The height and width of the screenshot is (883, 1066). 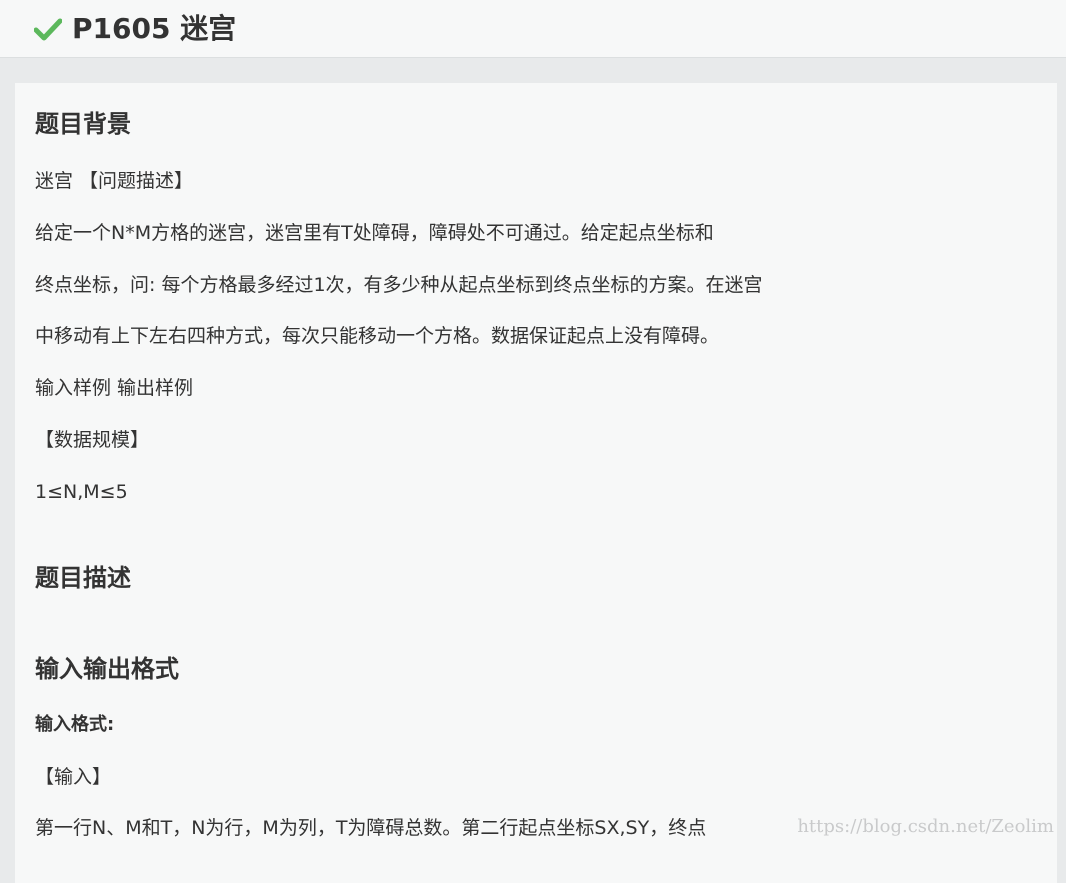 I want to click on section-heading-io-format: 输入输出格式, so click(x=107, y=669).